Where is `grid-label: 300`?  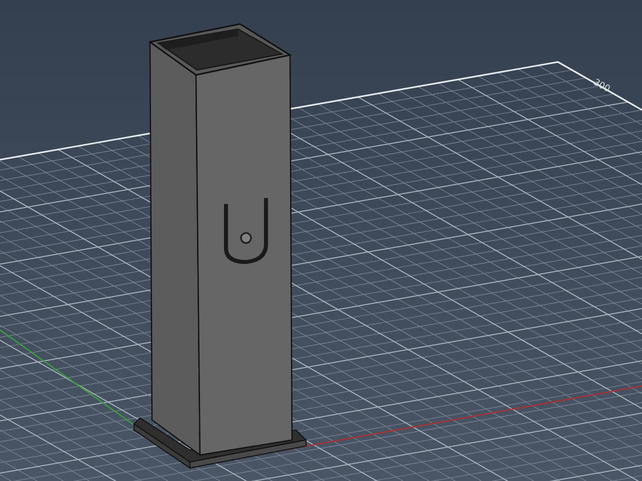
grid-label: 300 is located at coordinates (602, 86).